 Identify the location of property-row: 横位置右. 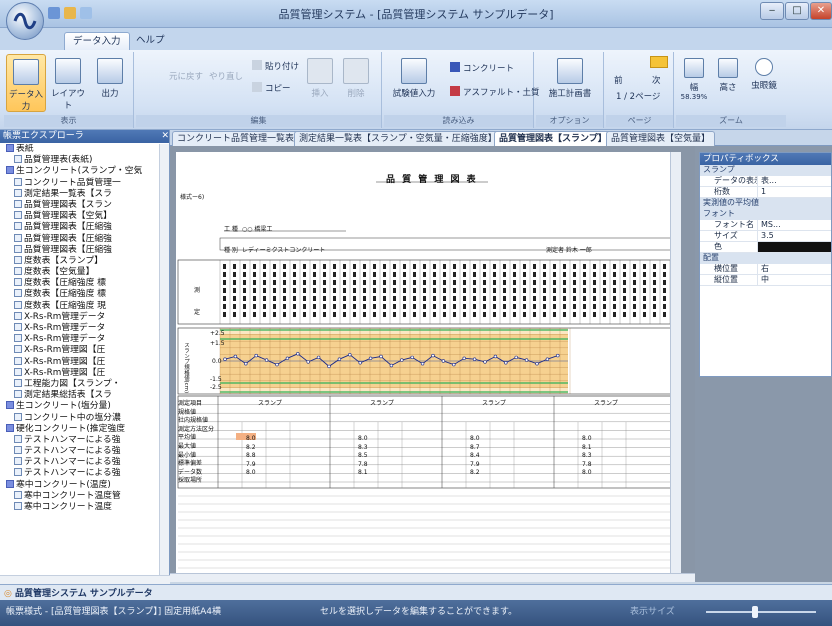
(765, 269).